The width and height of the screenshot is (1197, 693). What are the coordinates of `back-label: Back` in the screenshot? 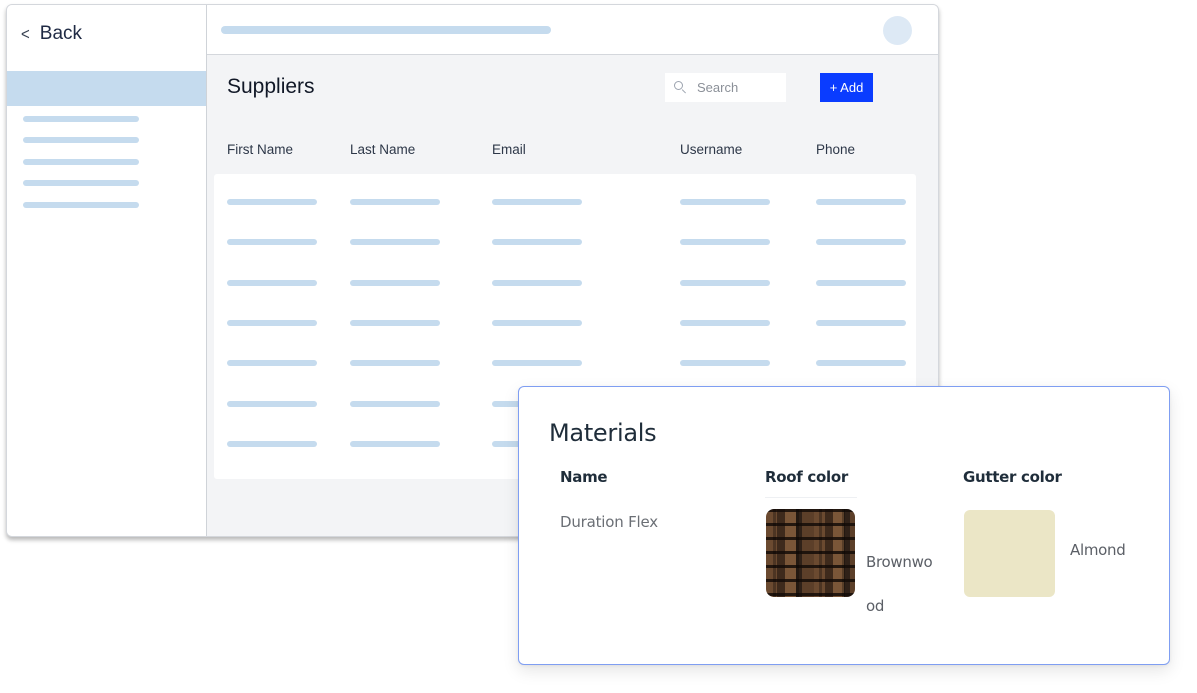 It's located at (61, 33).